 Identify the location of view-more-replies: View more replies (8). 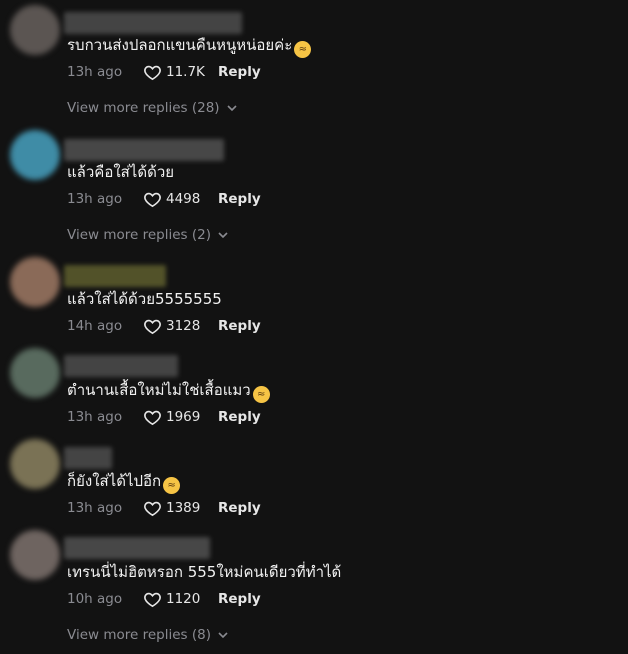
(148, 635).